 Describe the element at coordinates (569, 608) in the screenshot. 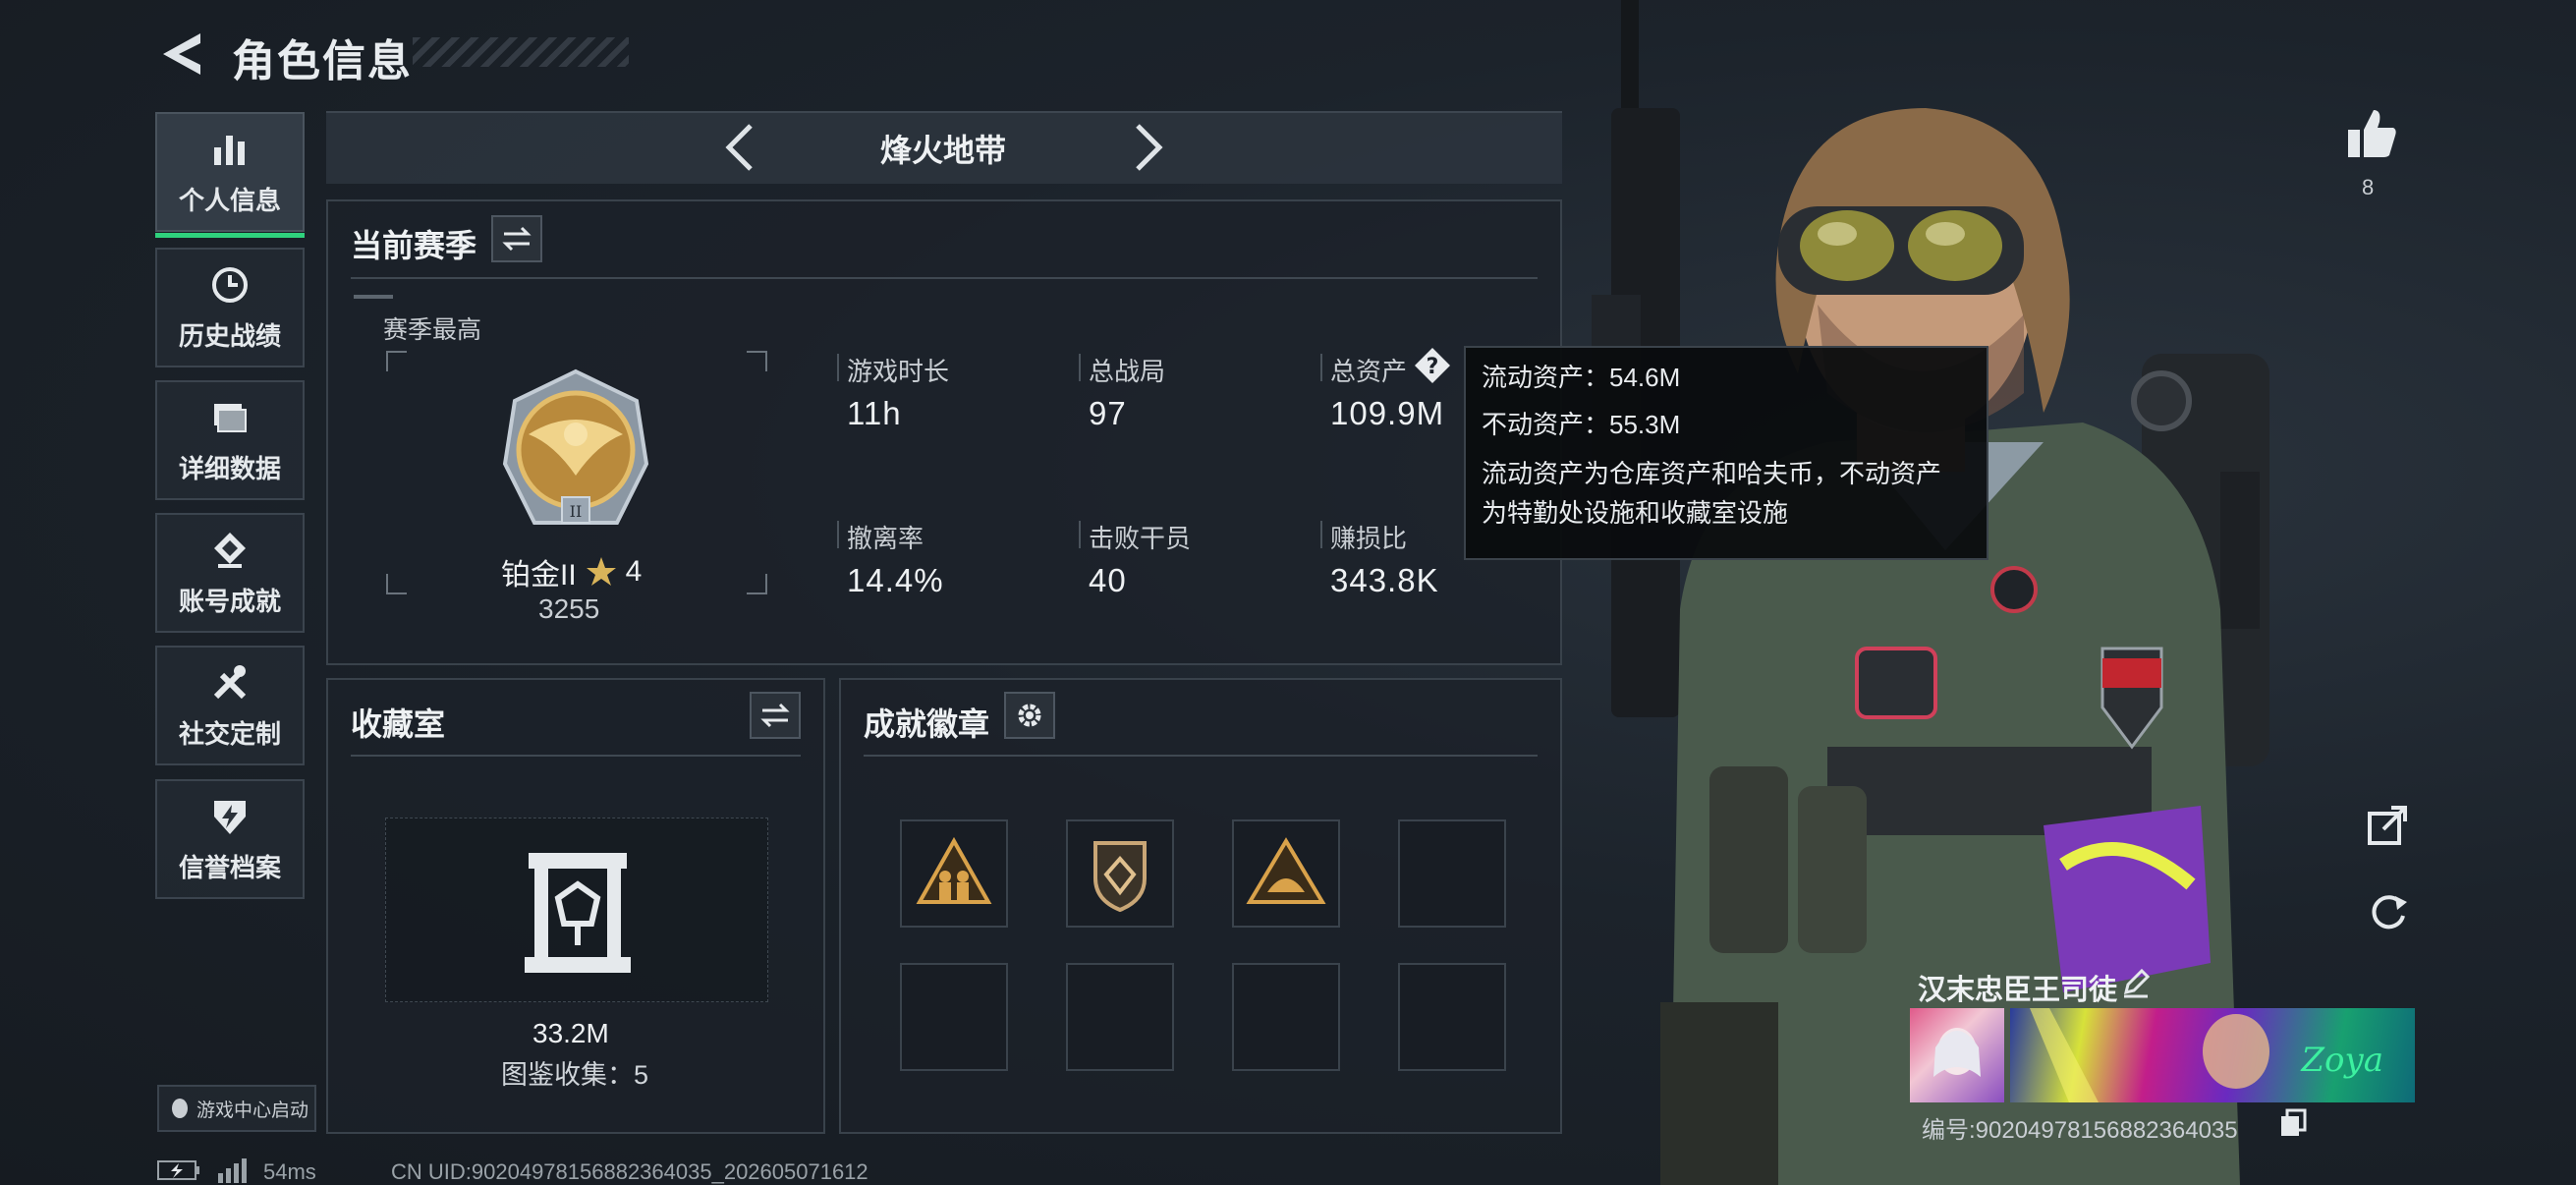

I see `rank-score: 3255` at that location.